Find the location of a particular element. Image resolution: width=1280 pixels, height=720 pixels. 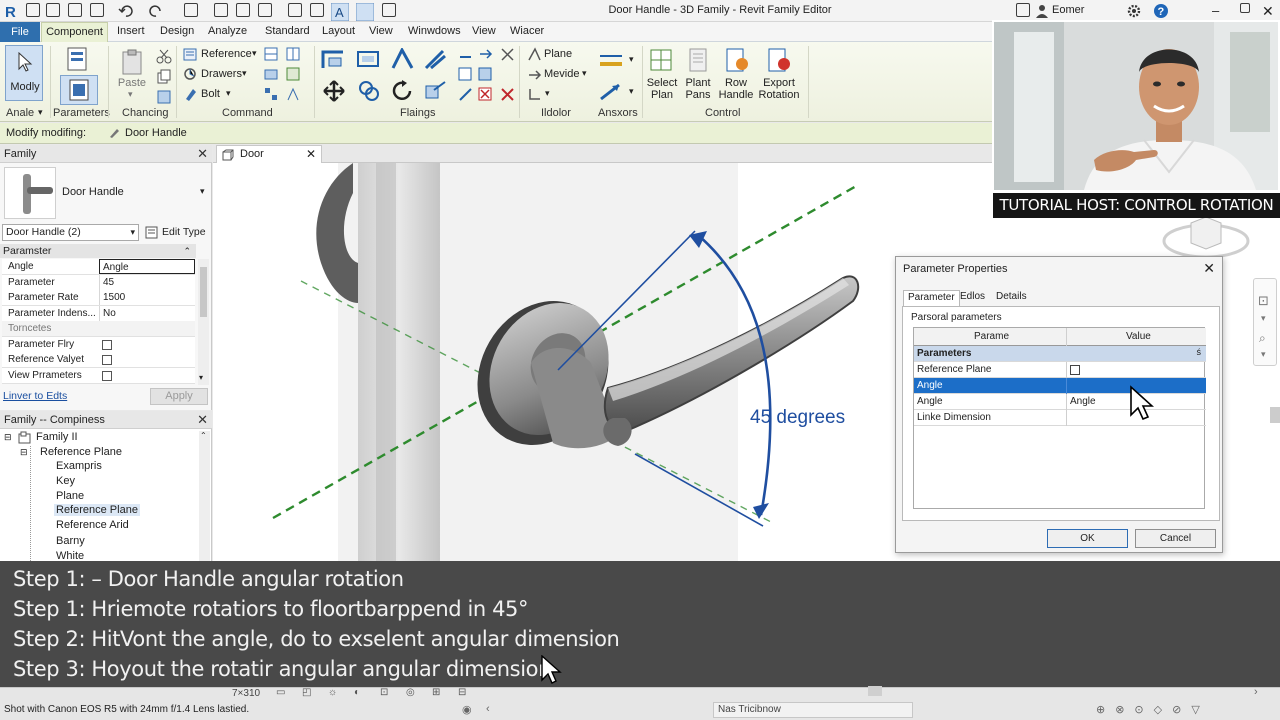

worksets-icon: ◉ is located at coordinates (467, 709).